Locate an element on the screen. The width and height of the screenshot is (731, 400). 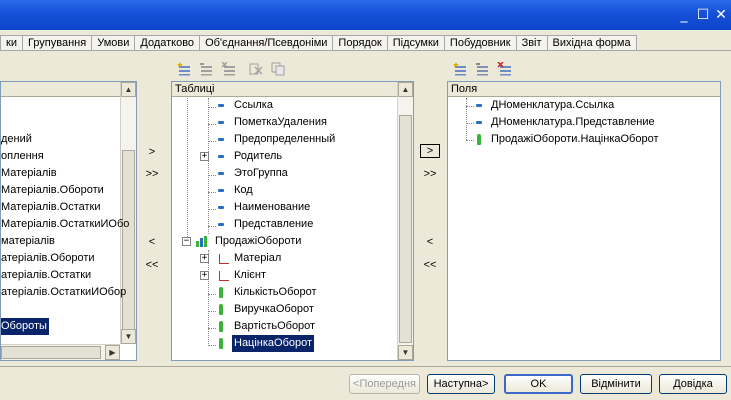
tab-builder: Побудовник is located at coordinates (480, 43).